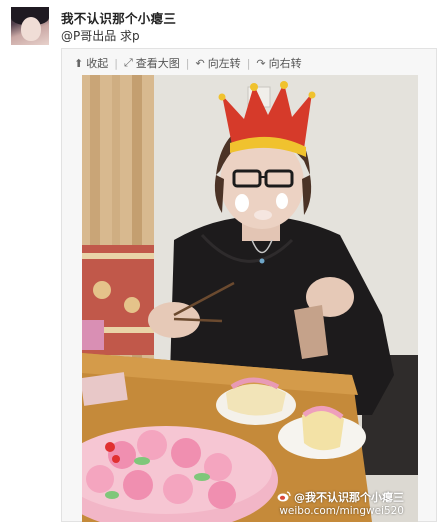  I want to click on view-large-image-button: ⤢ 查看大图, so click(152, 63).